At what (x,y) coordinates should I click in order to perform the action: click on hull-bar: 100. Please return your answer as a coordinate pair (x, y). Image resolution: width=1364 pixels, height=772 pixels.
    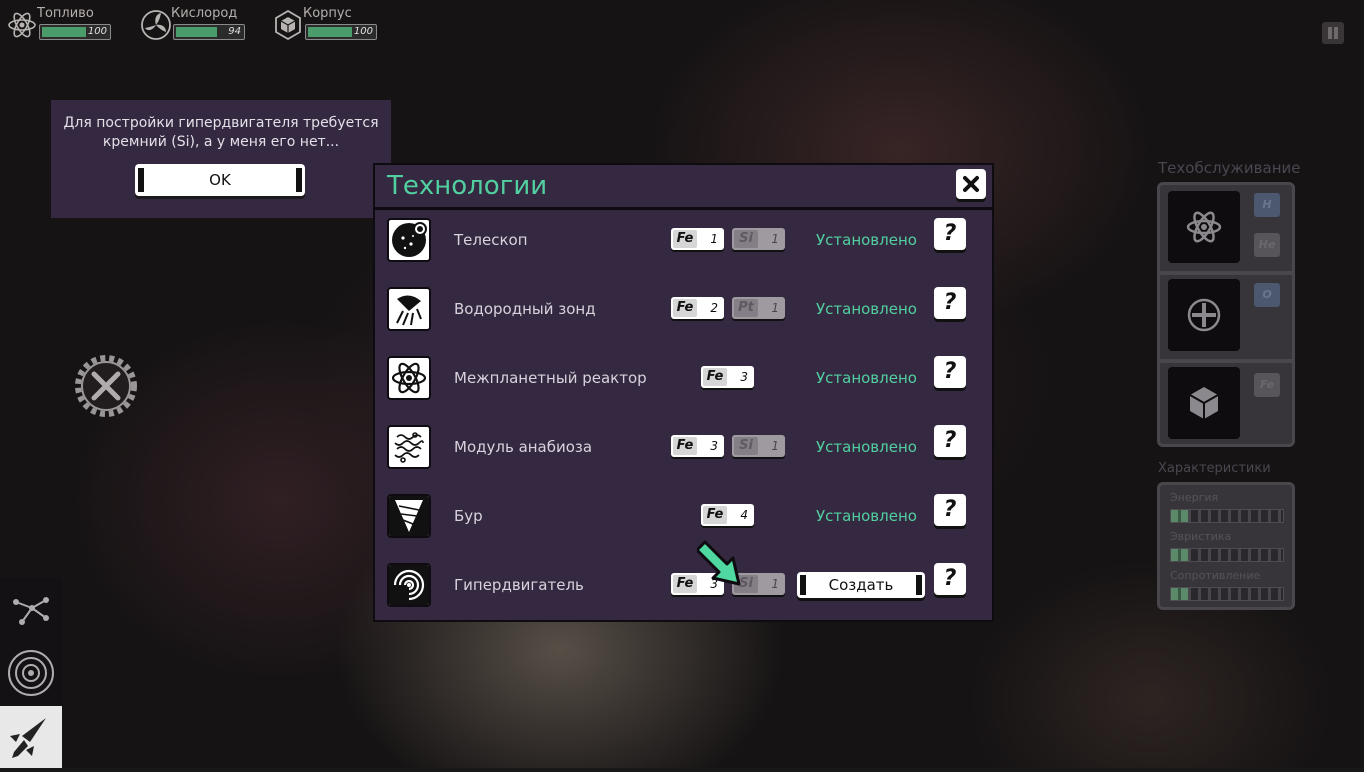
    Looking at the image, I should click on (341, 32).